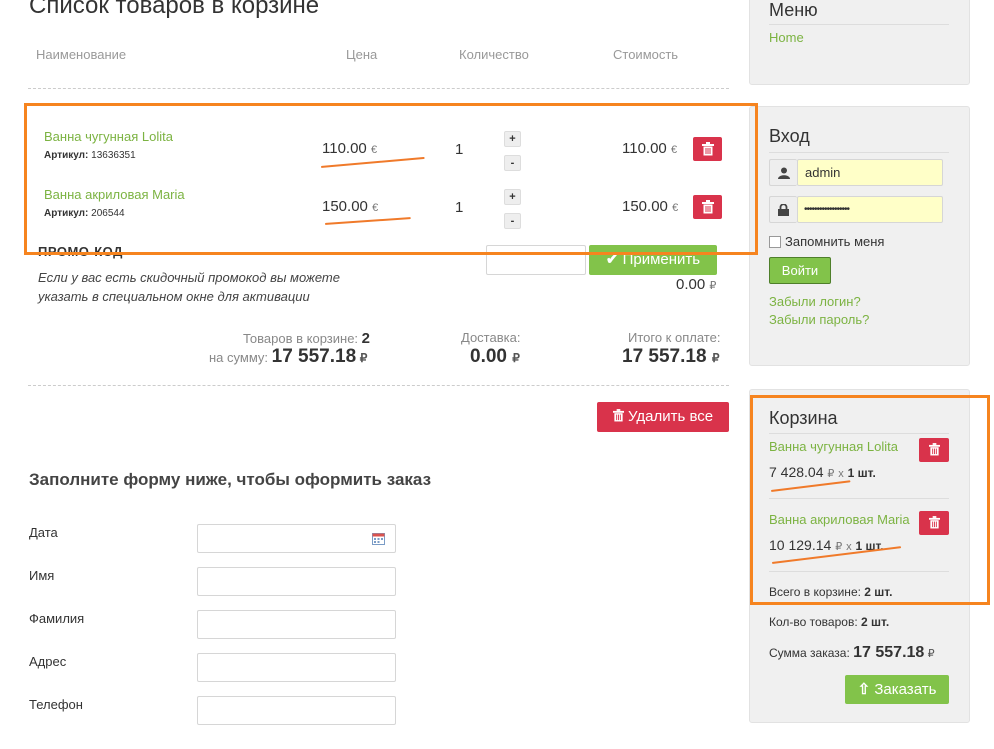  What do you see at coordinates (691, 284) in the screenshot?
I see `discount-value: 0.00` at bounding box center [691, 284].